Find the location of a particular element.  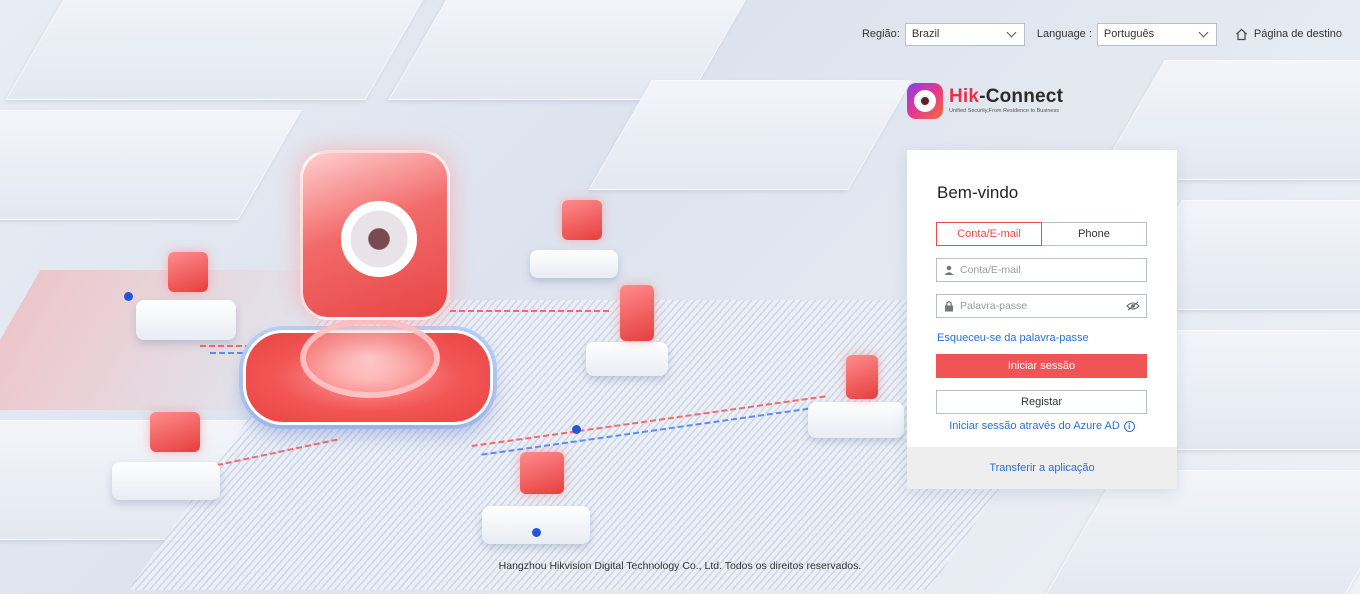

language-label: Language : is located at coordinates (1064, 34).